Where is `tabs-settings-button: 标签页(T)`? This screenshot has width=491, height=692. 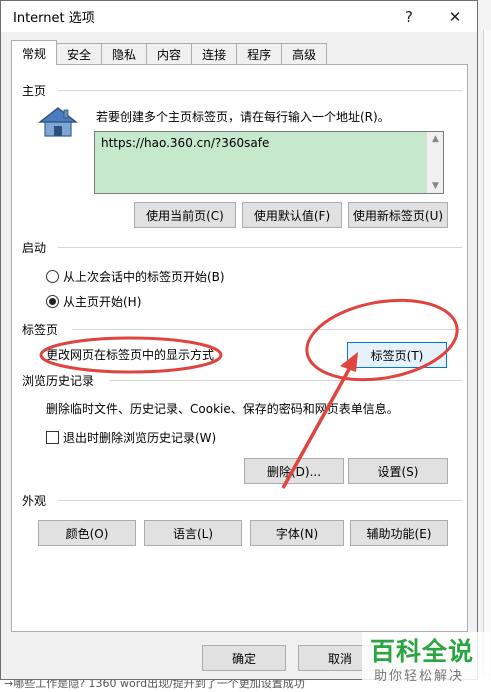
tabs-settings-button: 标签页(T) is located at coordinates (397, 355).